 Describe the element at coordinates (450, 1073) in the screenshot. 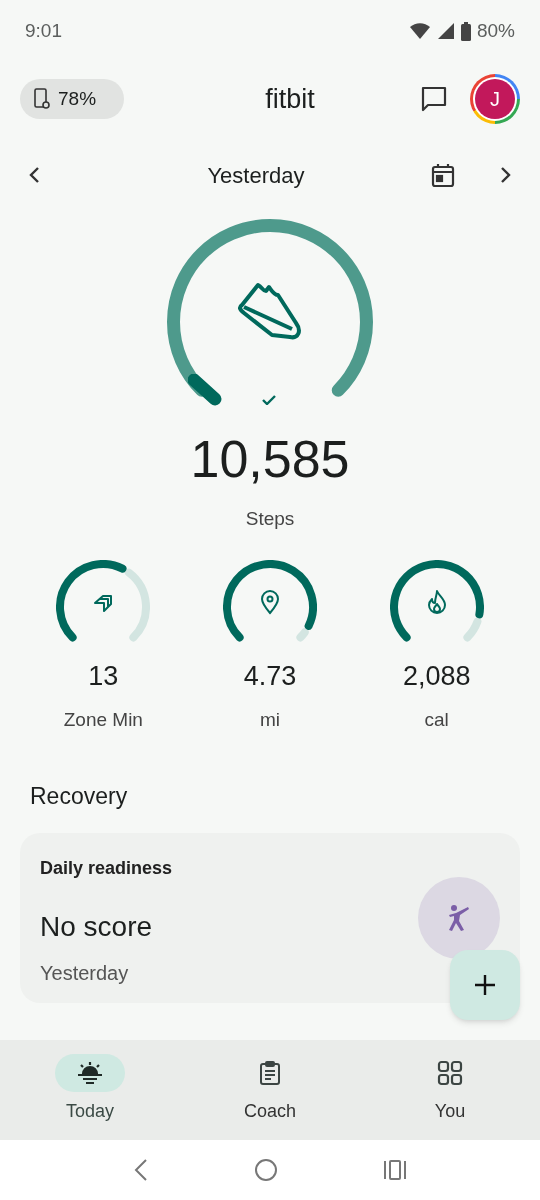

I see `grid-icon` at that location.